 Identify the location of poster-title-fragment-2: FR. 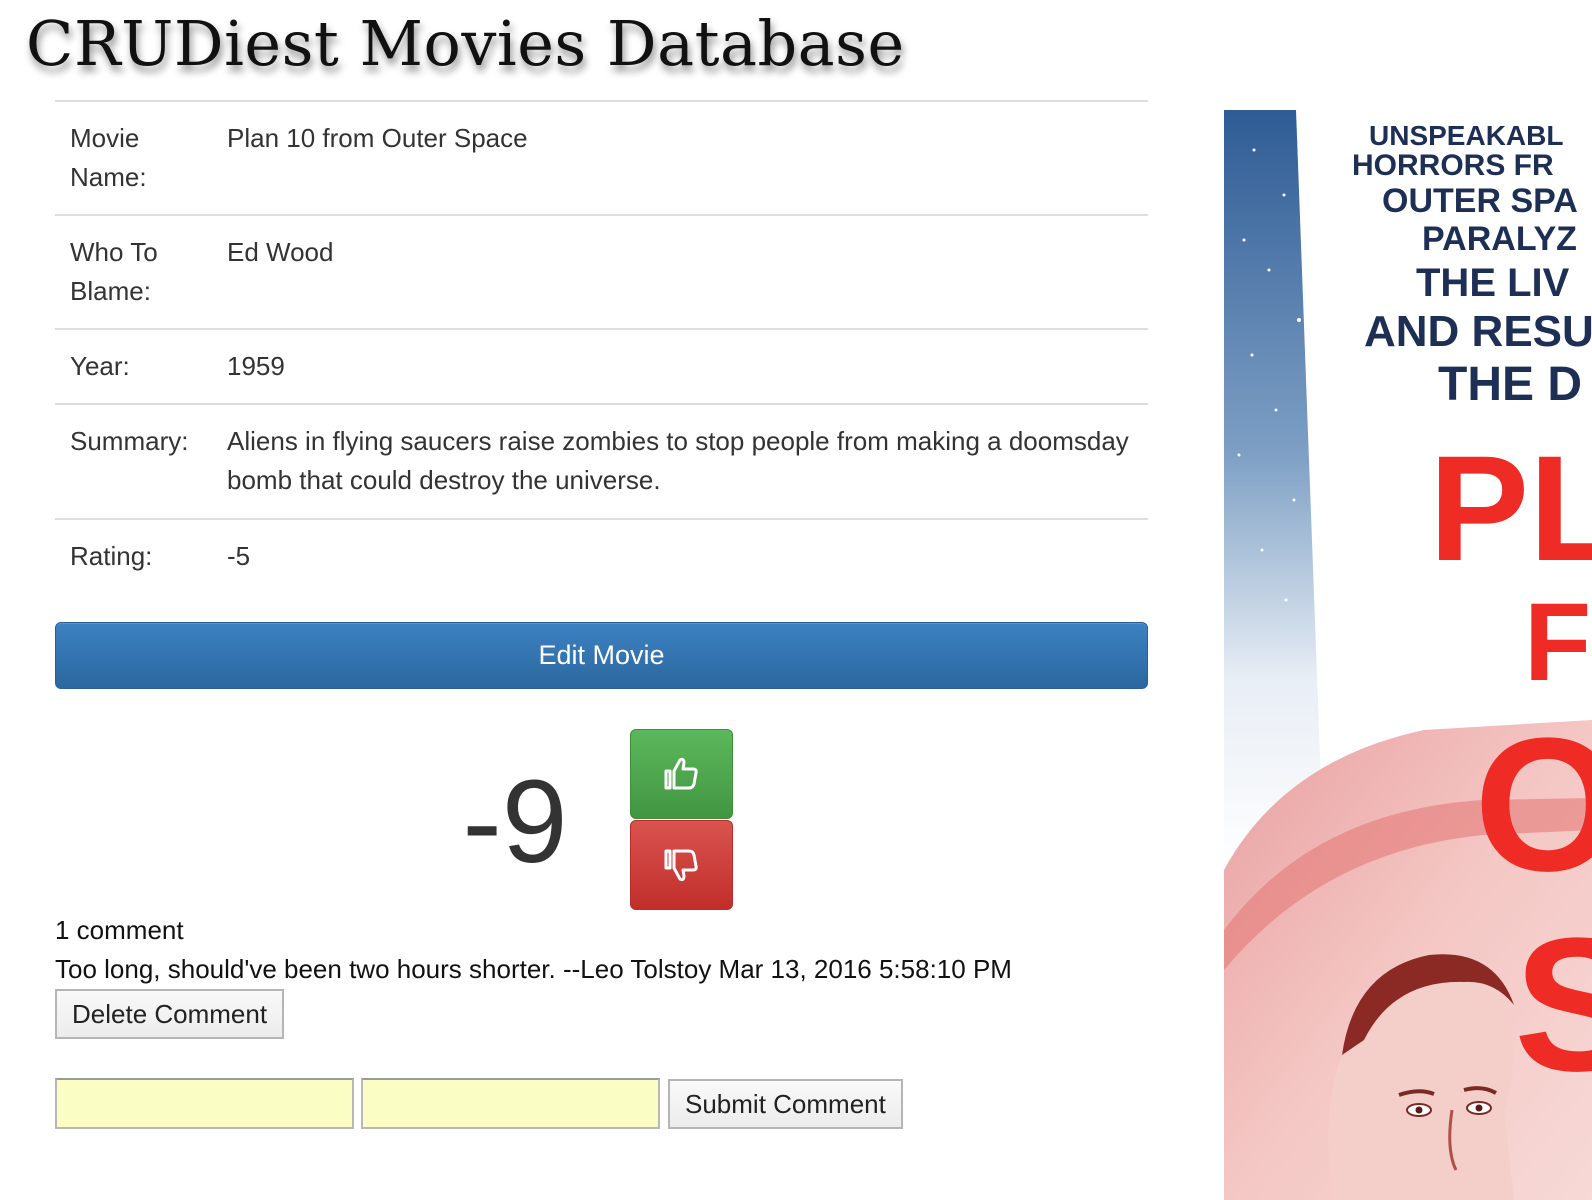
(1558, 642).